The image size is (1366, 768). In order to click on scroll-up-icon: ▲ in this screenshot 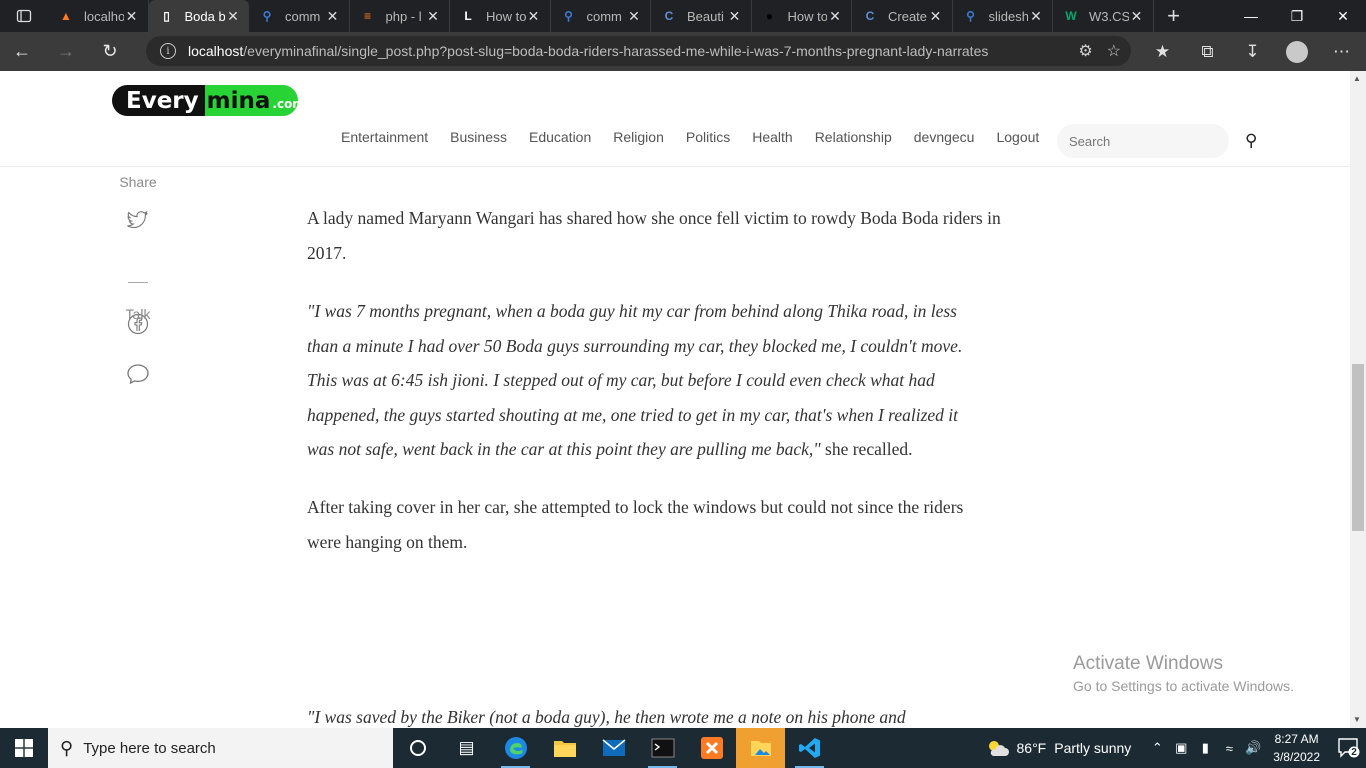, I will do `click(1357, 78)`.